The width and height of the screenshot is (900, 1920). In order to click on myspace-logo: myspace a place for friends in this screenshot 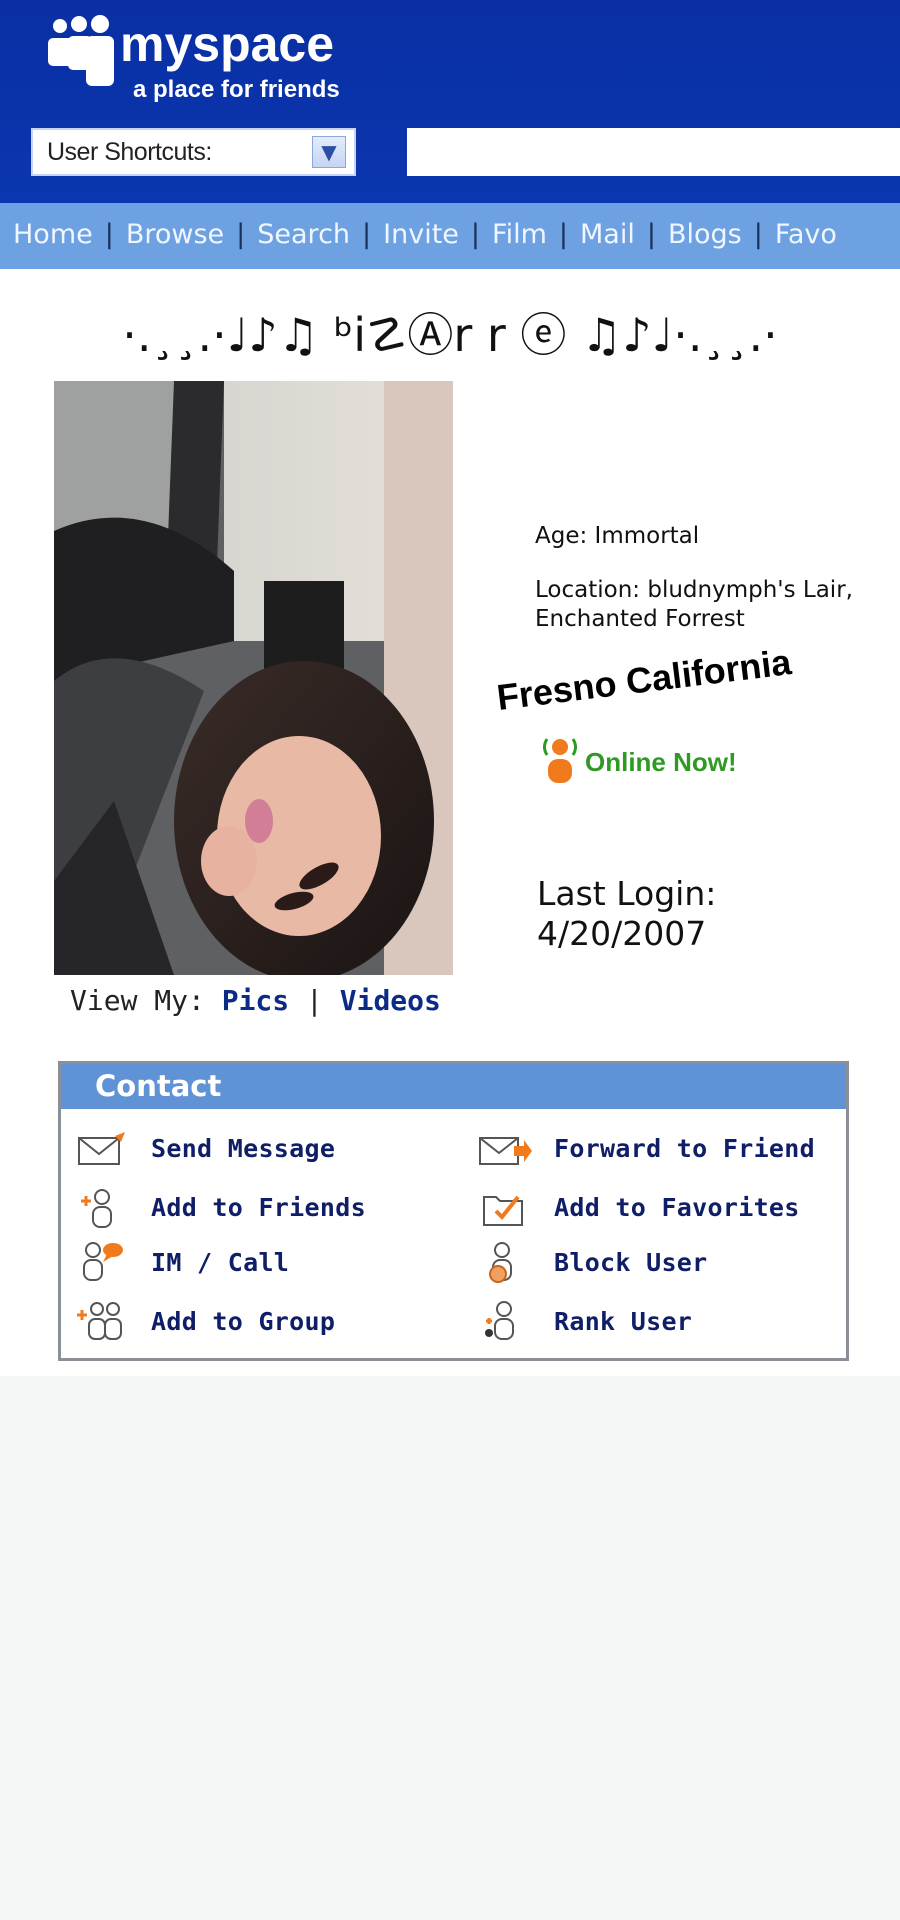, I will do `click(206, 59)`.